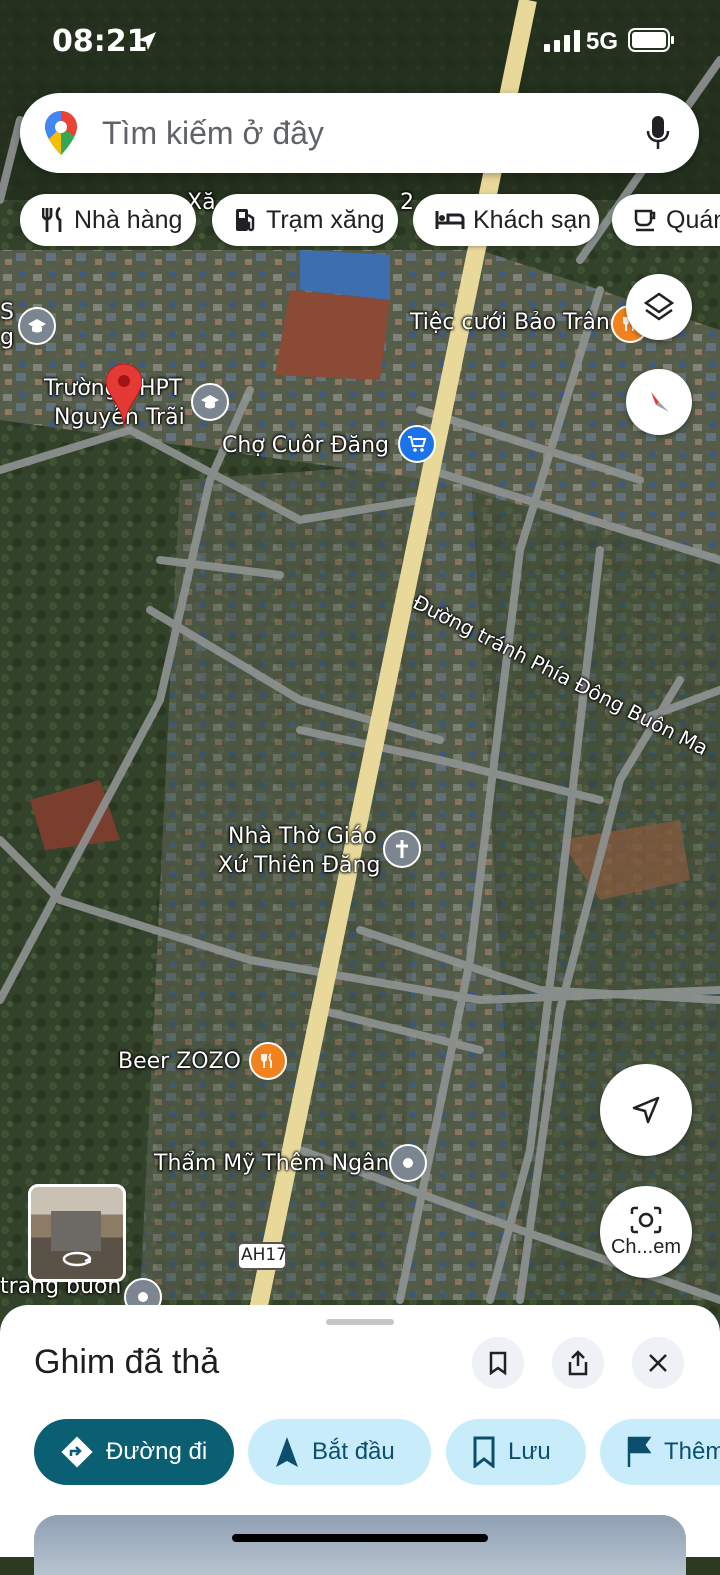 This screenshot has width=720, height=1575. What do you see at coordinates (529, 1451) in the screenshot?
I see `save-label: Lưu` at bounding box center [529, 1451].